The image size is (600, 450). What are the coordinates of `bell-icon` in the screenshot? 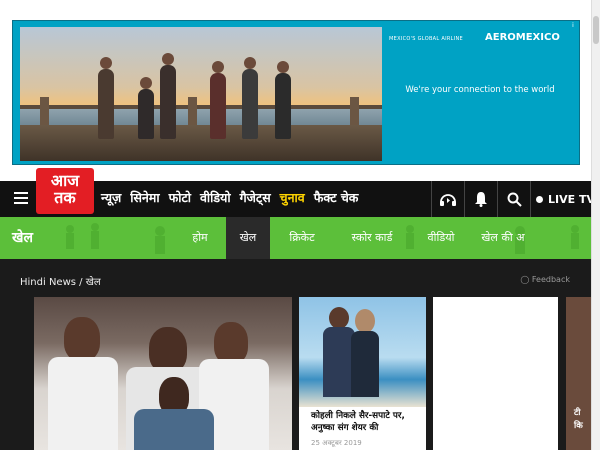 It's located at (481, 199).